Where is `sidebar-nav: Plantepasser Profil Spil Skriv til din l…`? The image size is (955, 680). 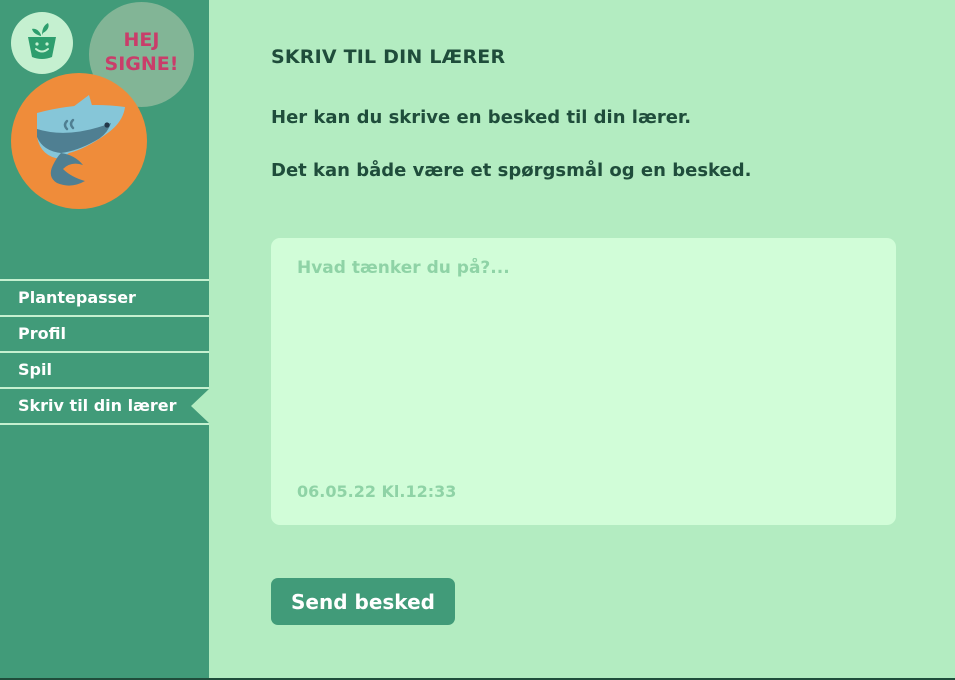 sidebar-nav: Plantepasser Profil Spil Skriv til din l… is located at coordinates (104, 352).